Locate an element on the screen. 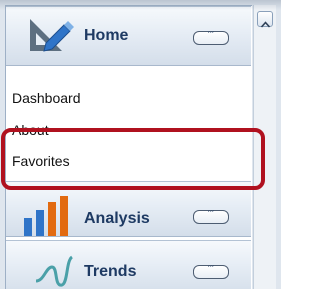  nav-item-dashboard: Dashboard is located at coordinates (128, 98).